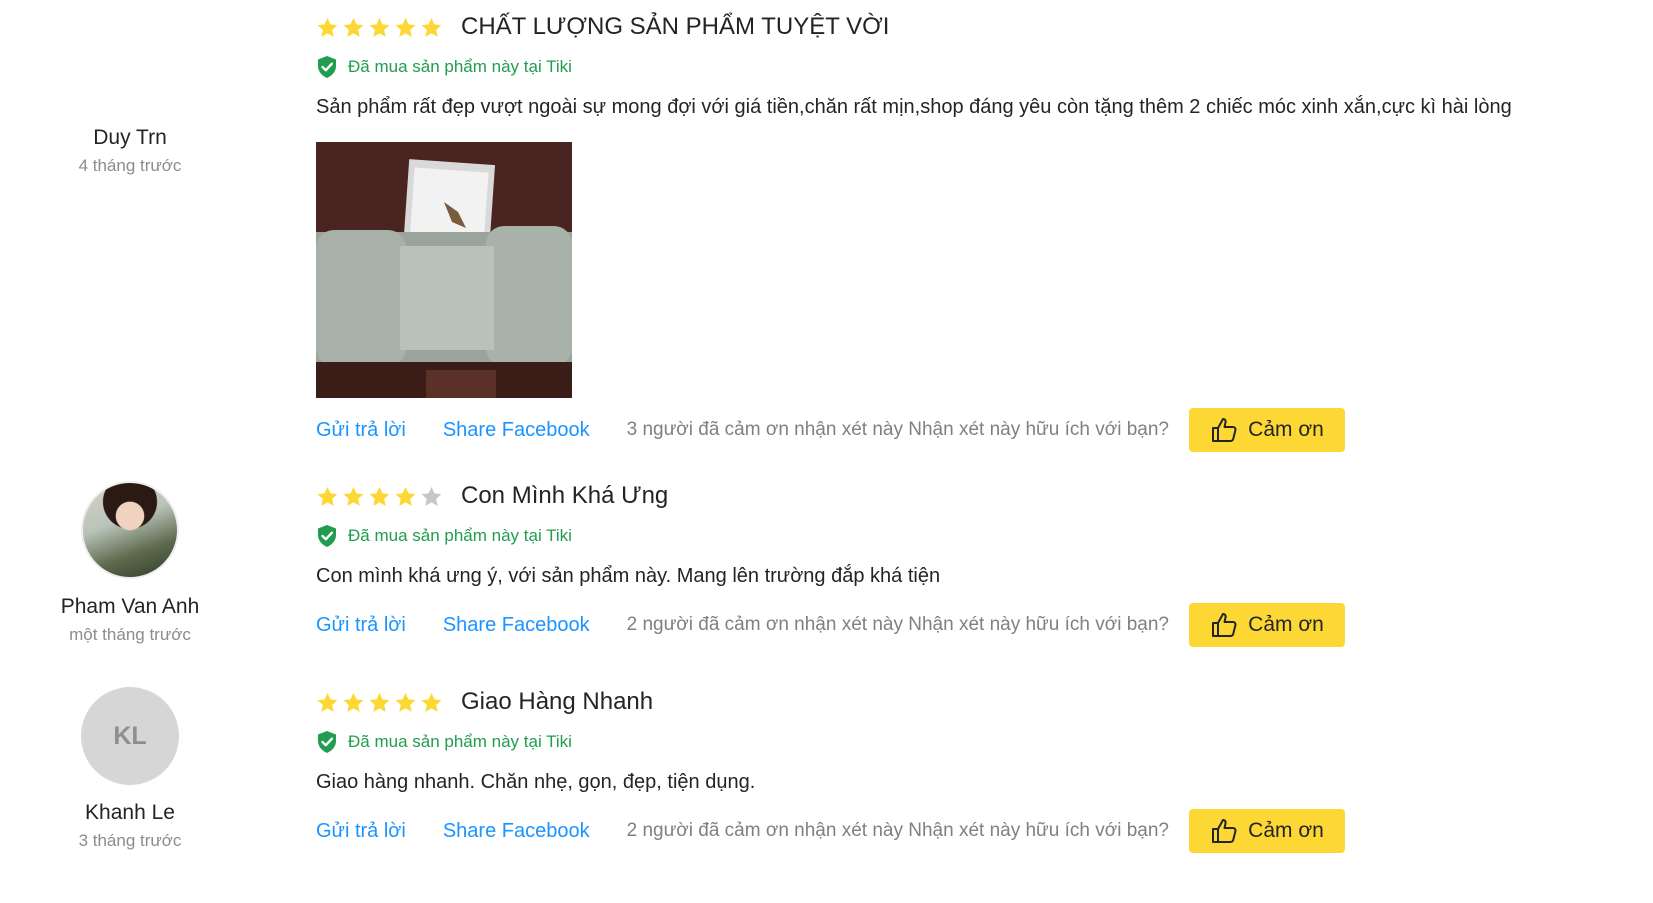  Describe the element at coordinates (130, 812) in the screenshot. I see `user-name: Khanh Le` at that location.